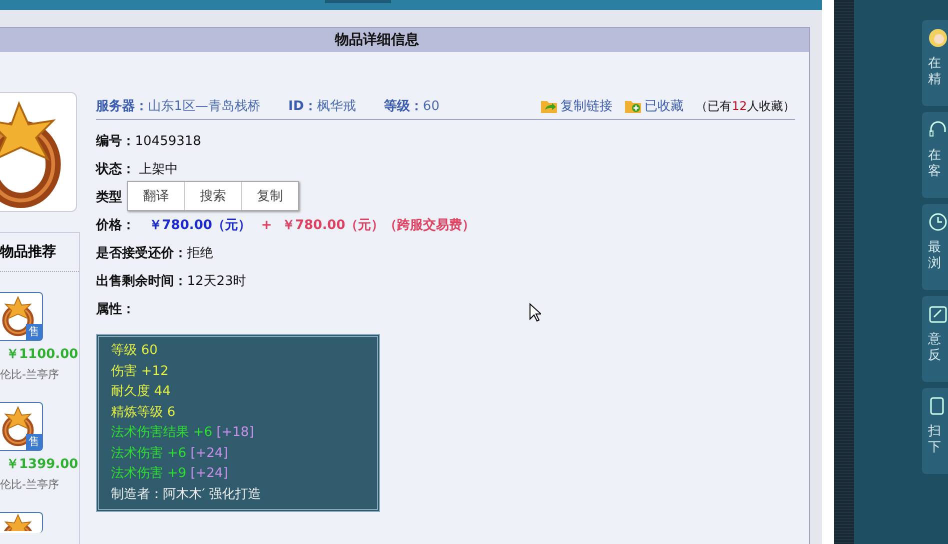 This screenshot has width=948, height=544. I want to click on side-card-text: 最, so click(935, 248).